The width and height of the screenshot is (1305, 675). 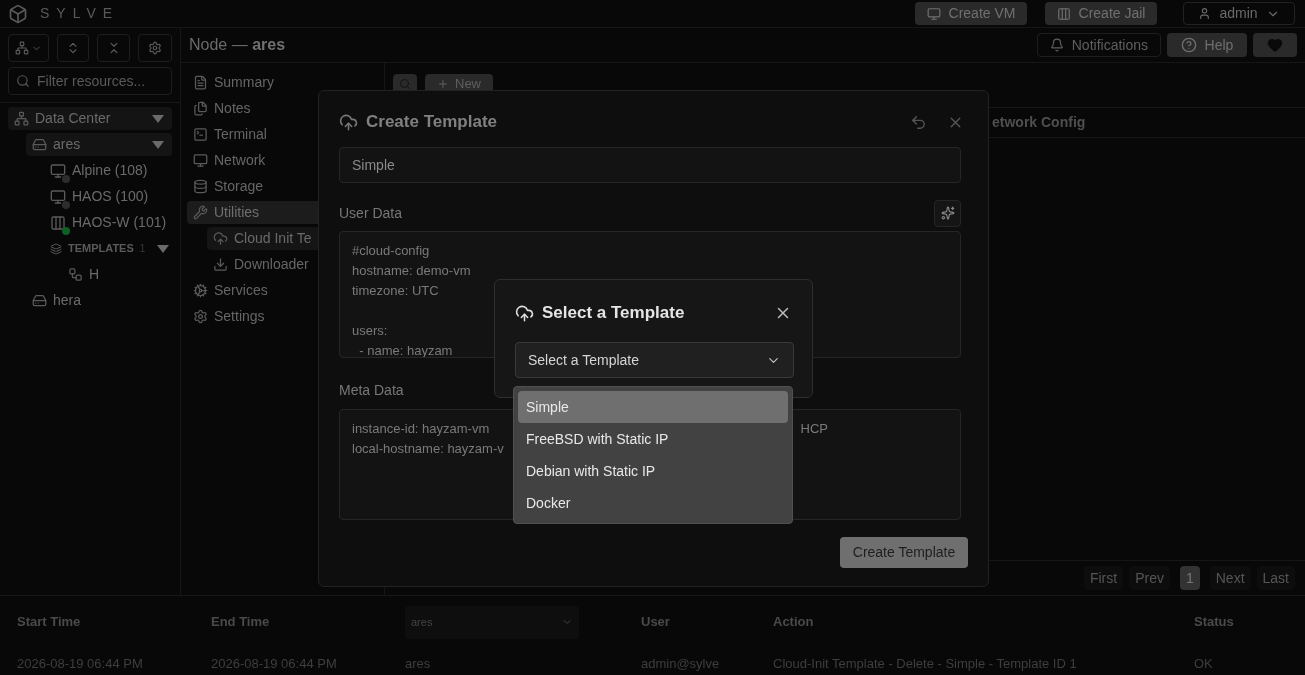 I want to click on dialog-title: Select a Template, so click(x=613, y=313).